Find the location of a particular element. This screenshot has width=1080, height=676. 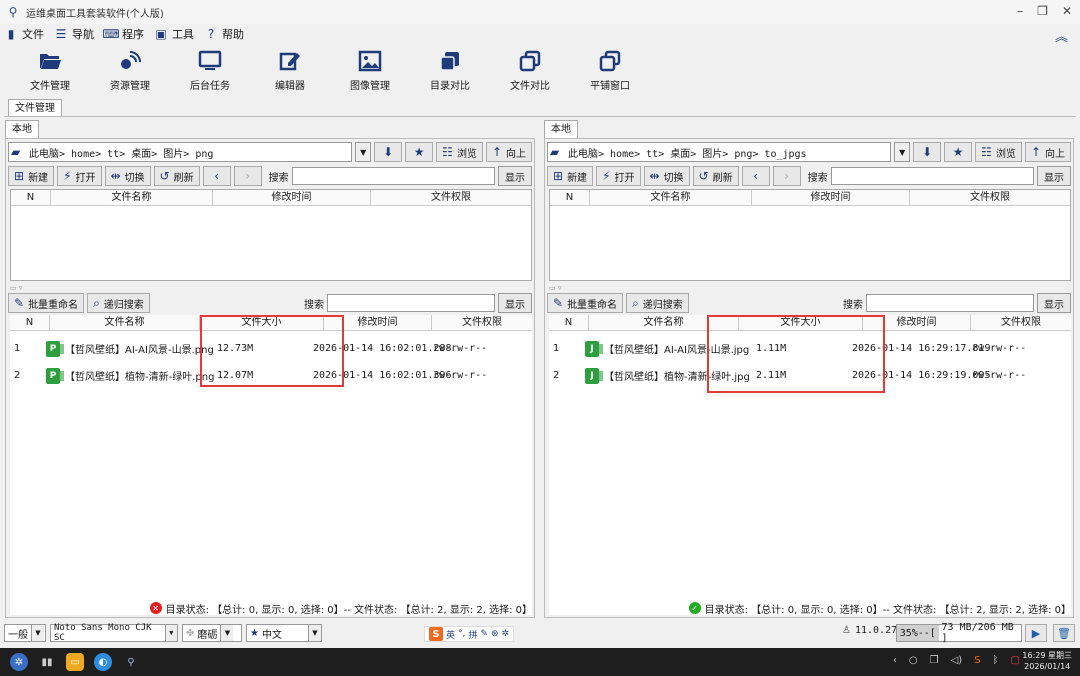

path-combo: ▰ 此电脑> home> tt> 桌面> 图片> png> to_jpgs is located at coordinates (719, 152).